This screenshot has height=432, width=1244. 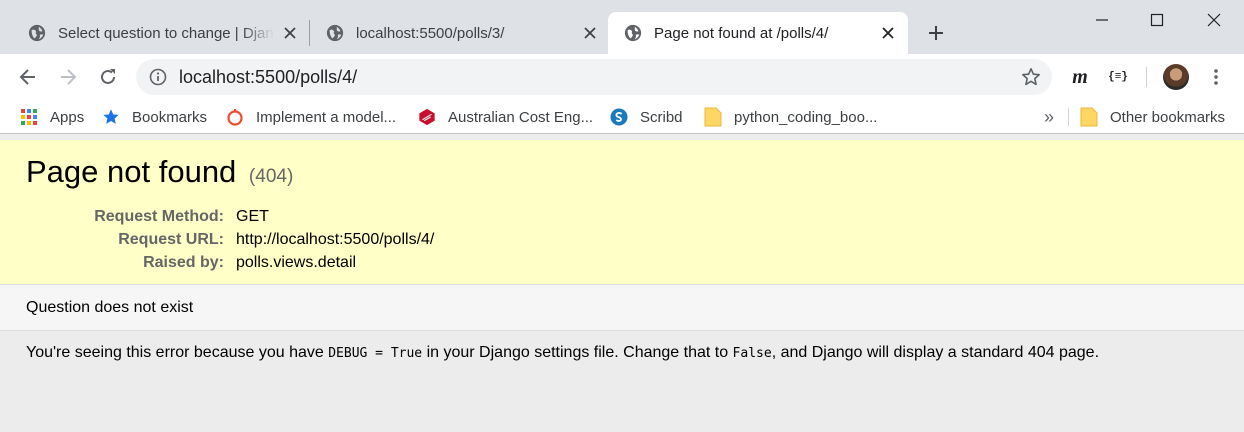 I want to click on reload-button, so click(x=108, y=77).